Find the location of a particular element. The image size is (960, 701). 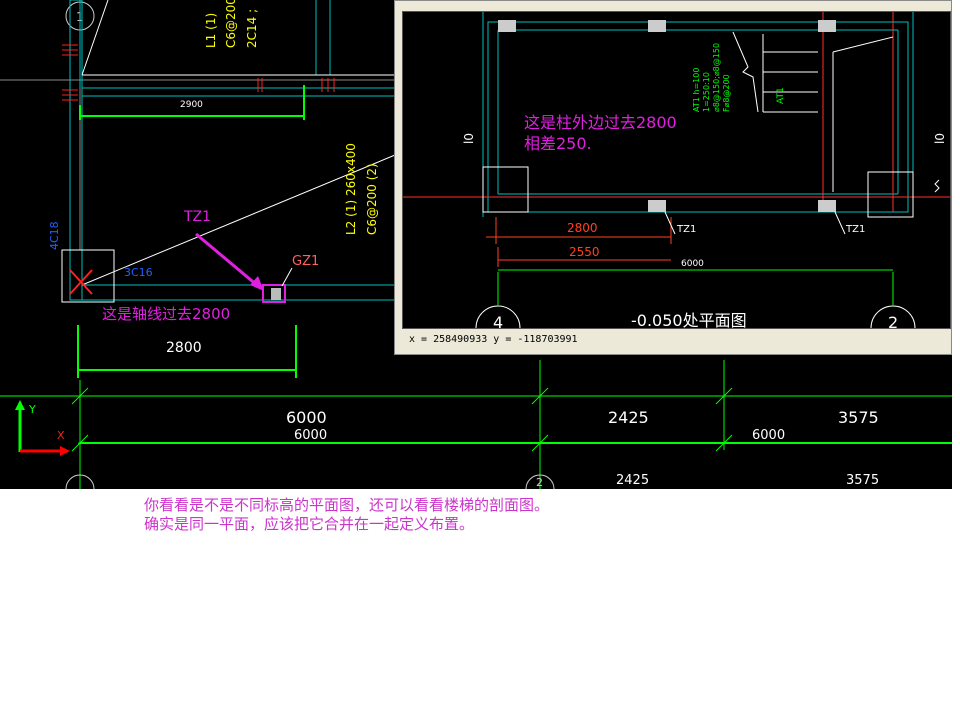

gz1-label: GZ1 is located at coordinates (305, 261).